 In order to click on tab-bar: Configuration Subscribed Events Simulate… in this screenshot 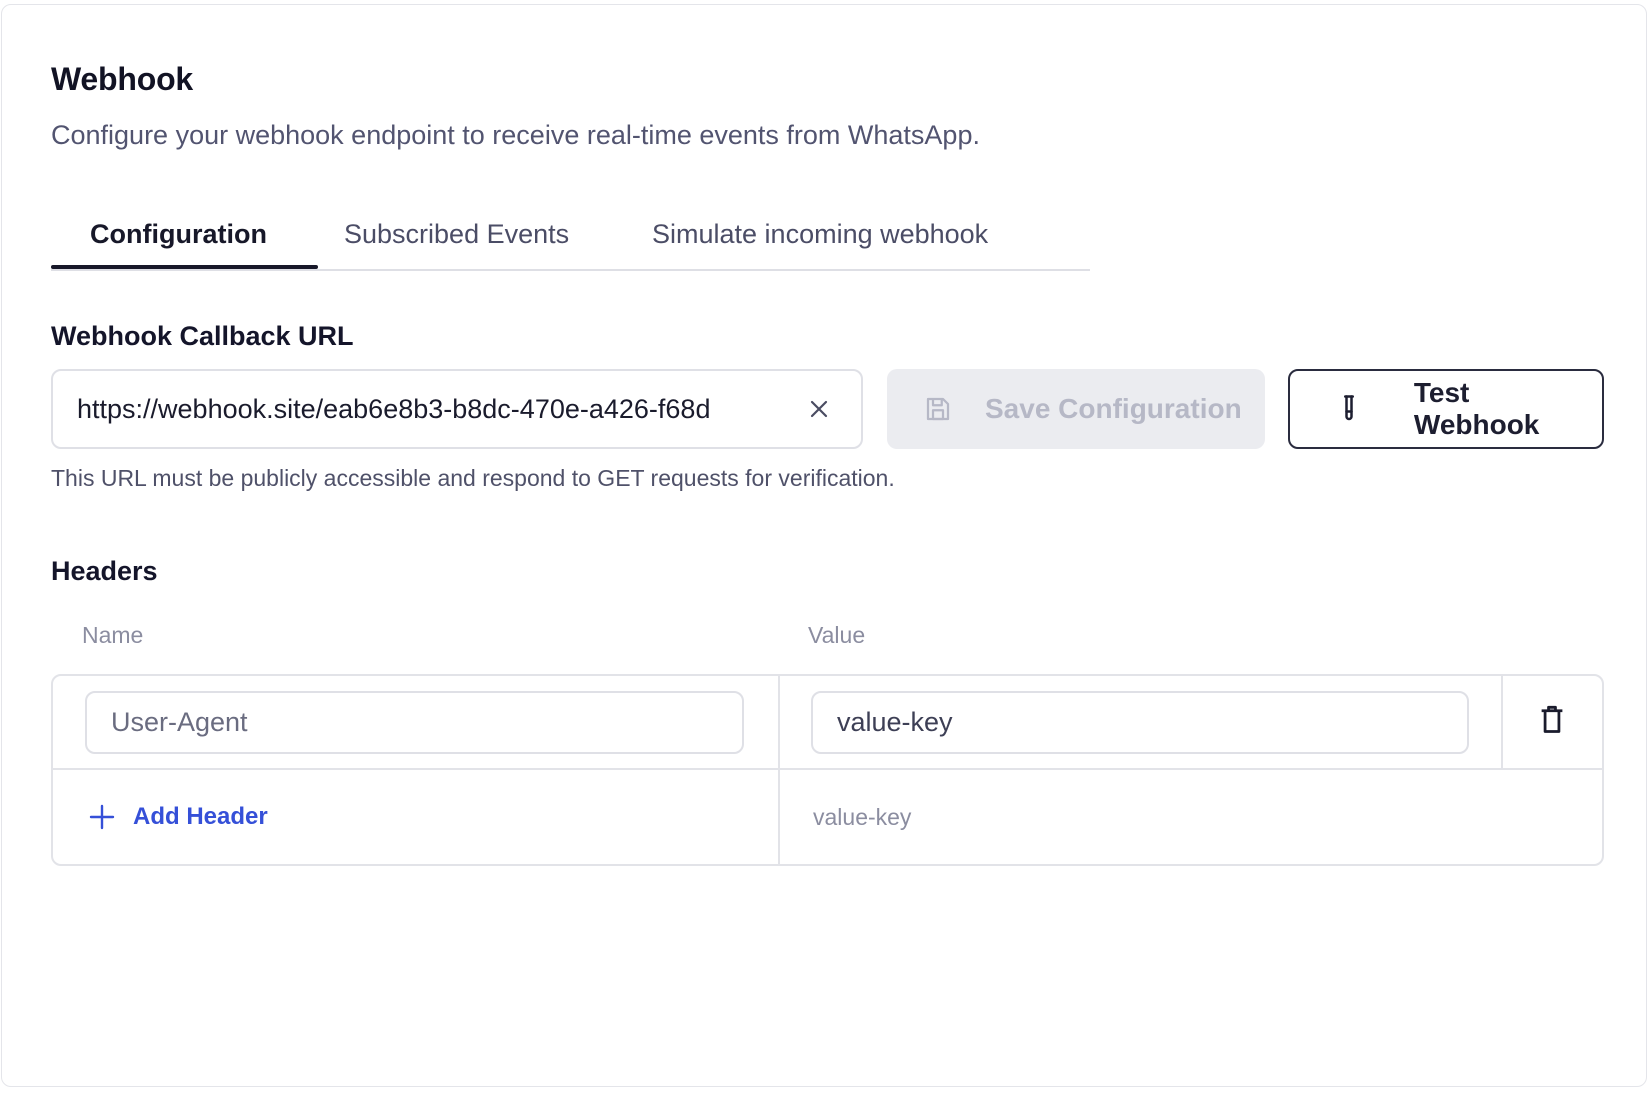, I will do `click(570, 243)`.